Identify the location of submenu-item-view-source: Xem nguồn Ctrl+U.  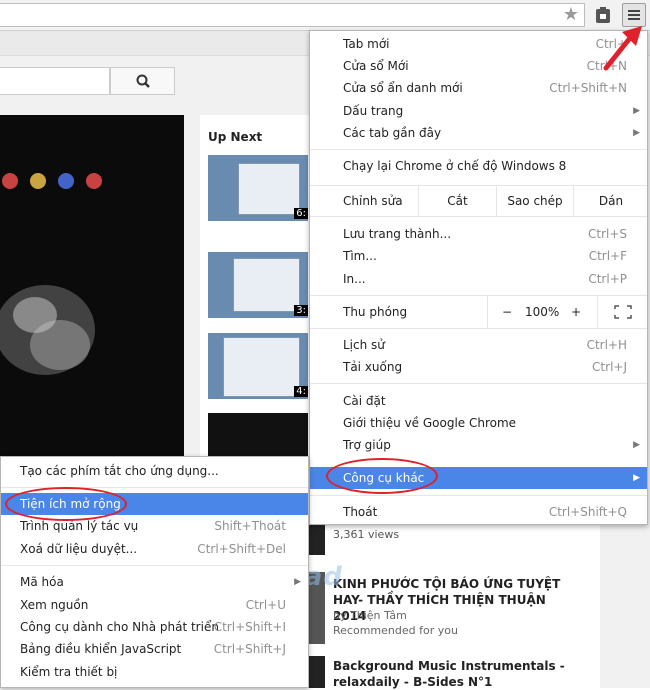
(154, 605).